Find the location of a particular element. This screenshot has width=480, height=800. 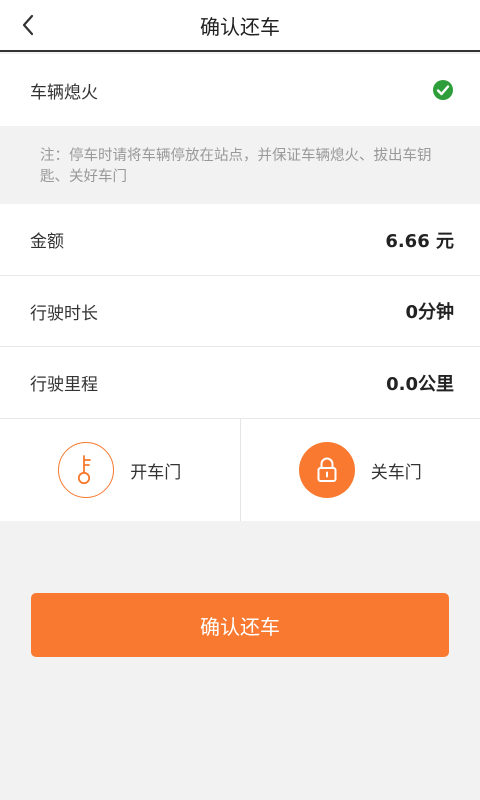

app-header: 确认还车 is located at coordinates (240, 26).